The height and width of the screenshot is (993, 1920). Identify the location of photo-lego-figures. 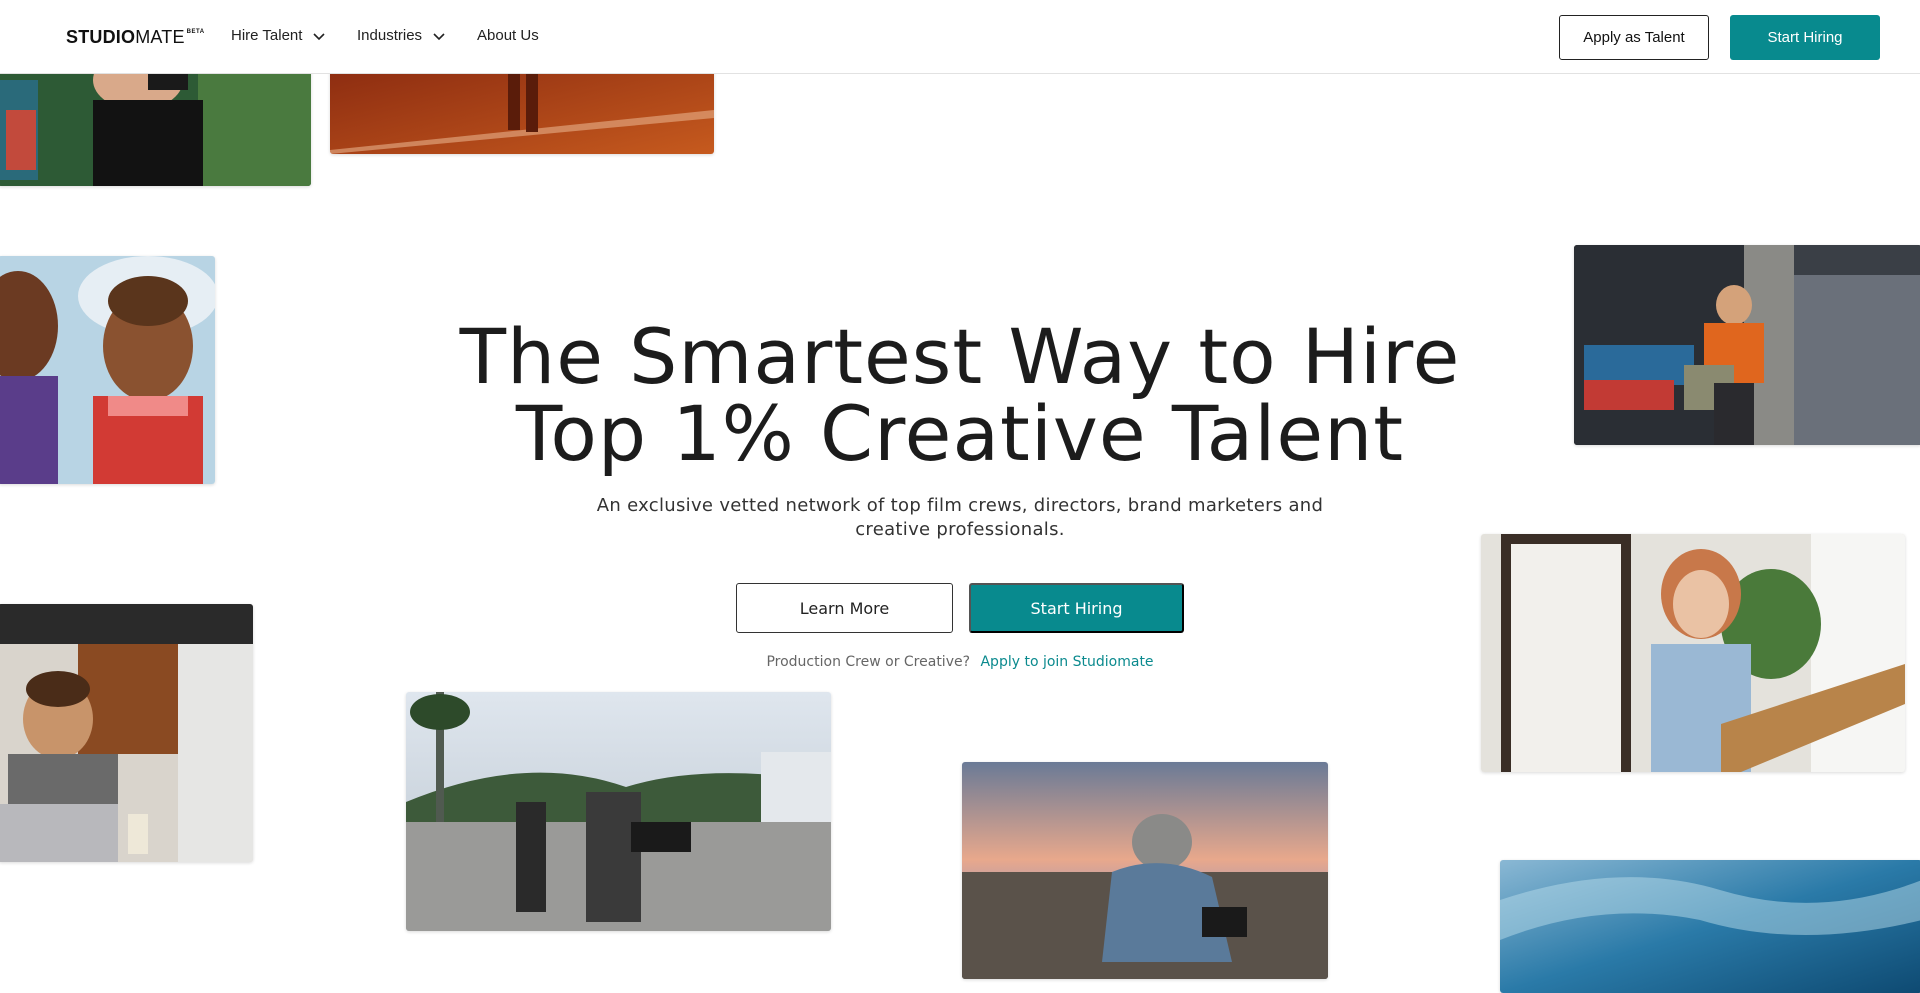
(107, 370).